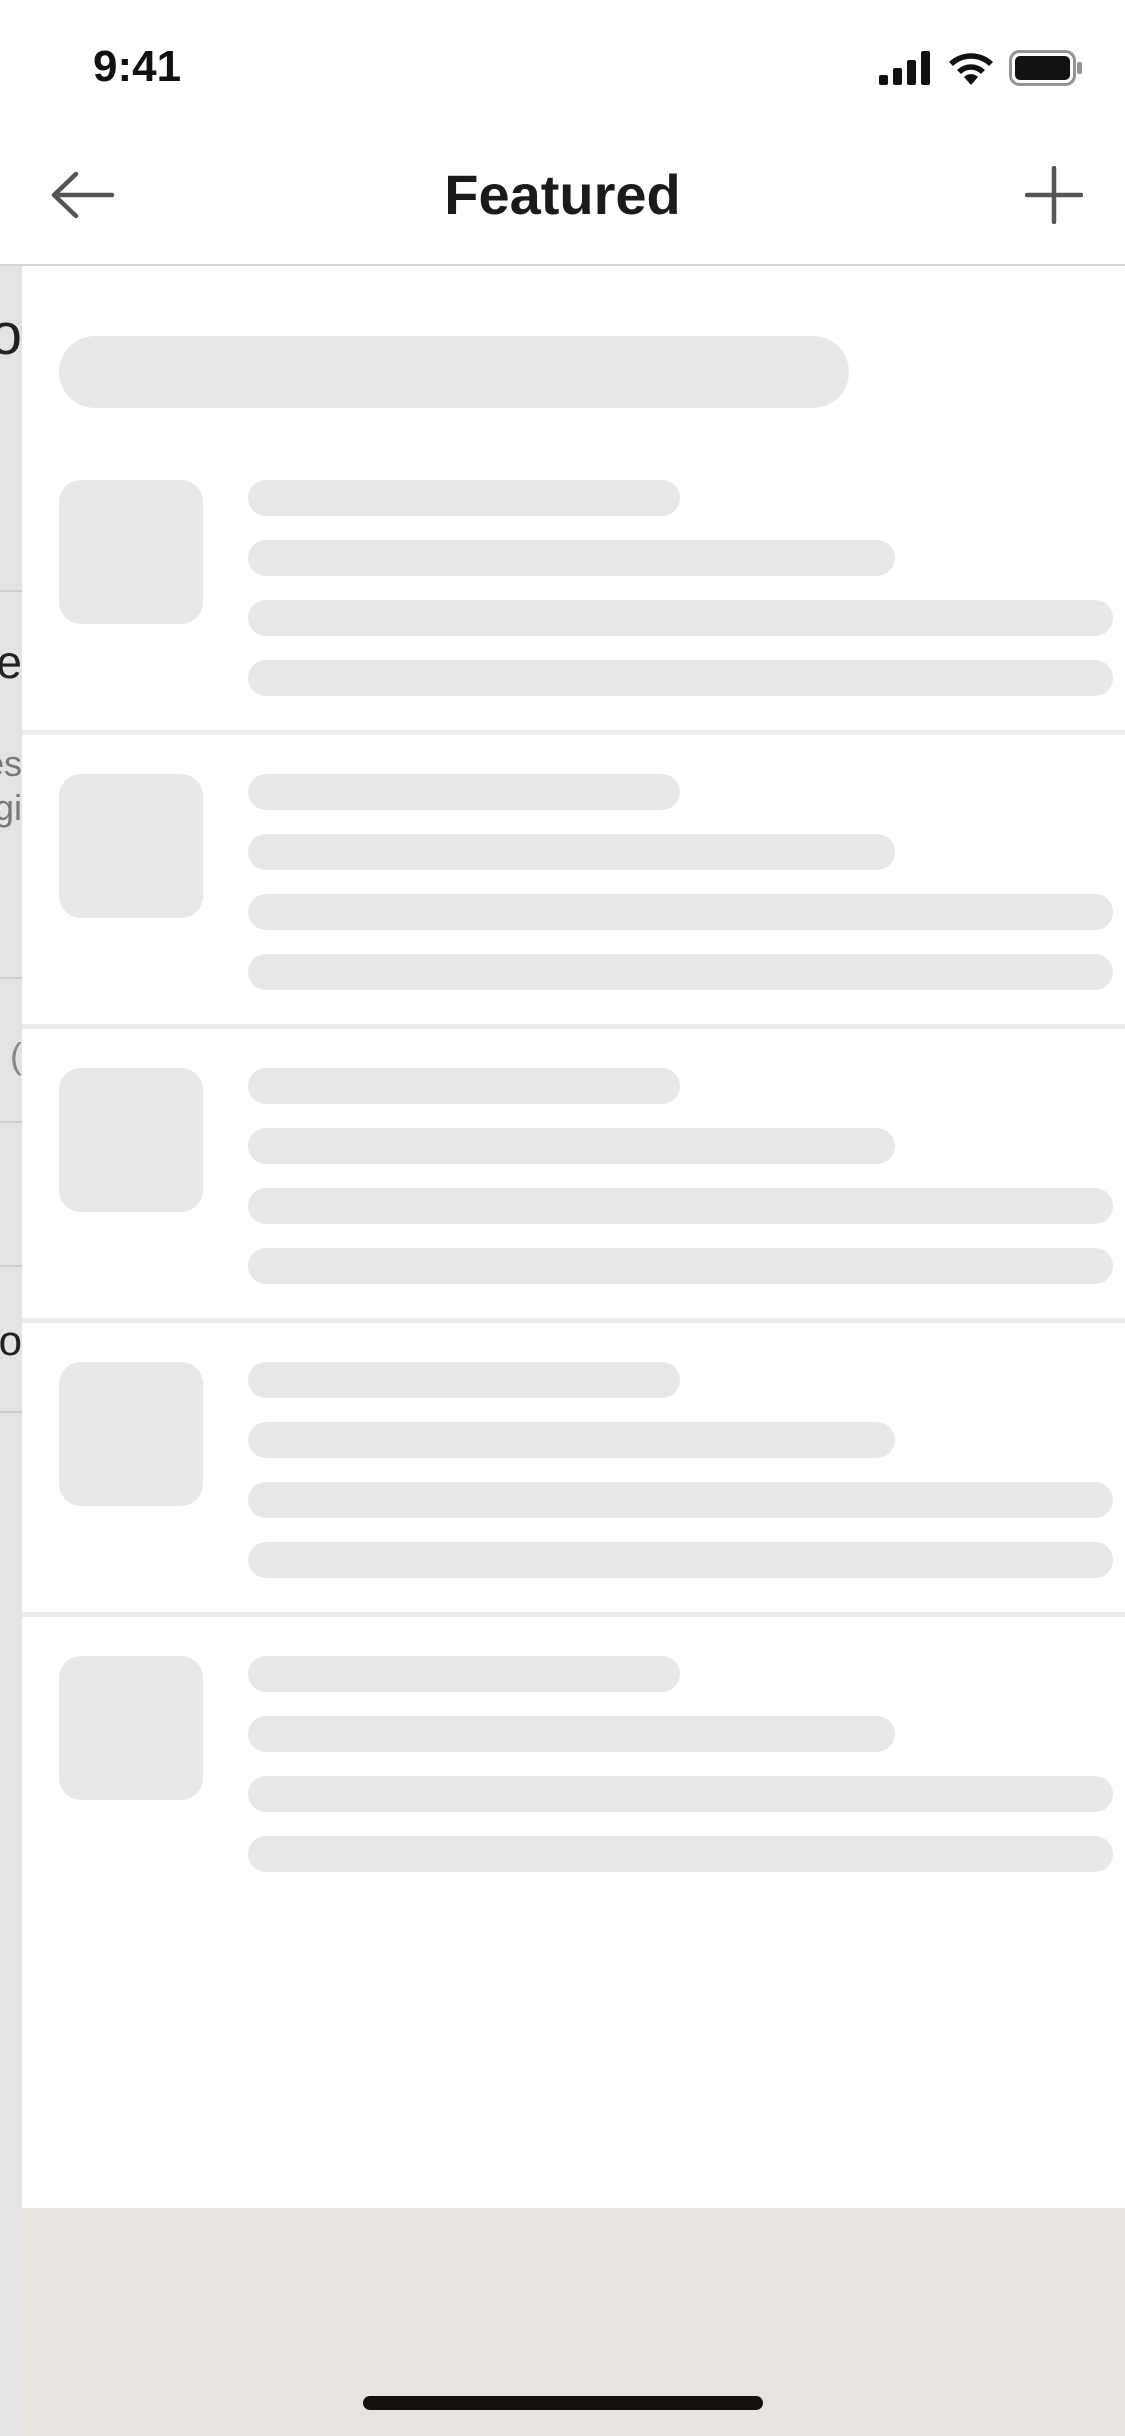 This screenshot has width=1125, height=2436. What do you see at coordinates (1046, 70) in the screenshot?
I see `battery-icon` at bounding box center [1046, 70].